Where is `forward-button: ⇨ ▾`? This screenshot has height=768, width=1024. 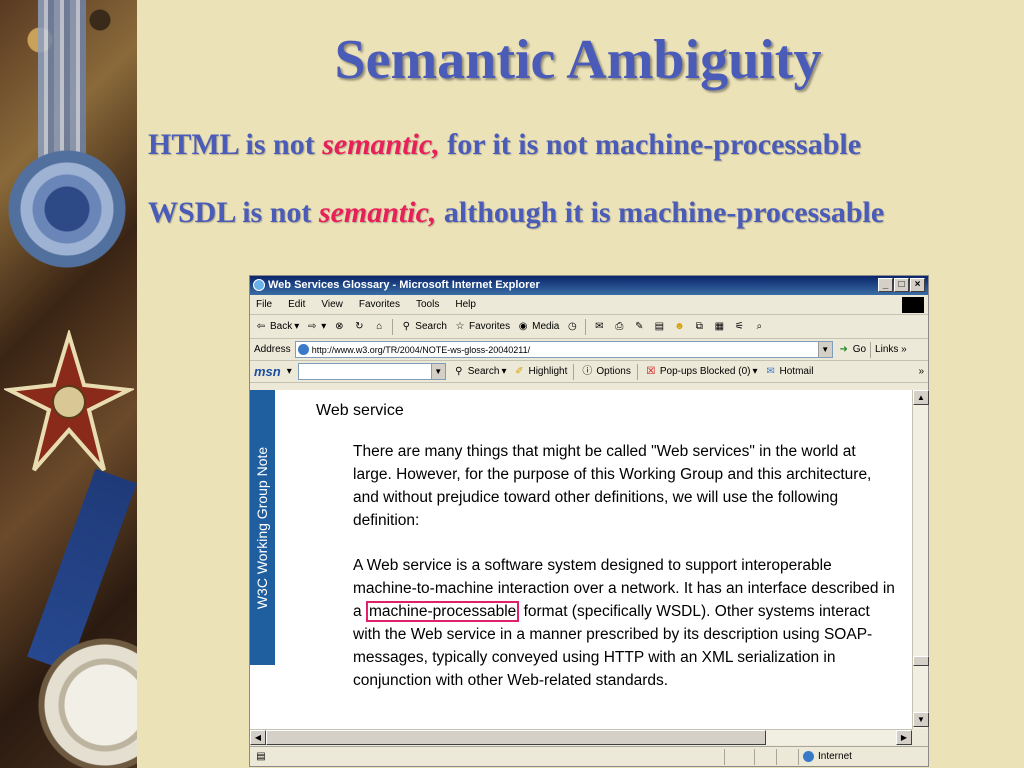
forward-button: ⇨ ▾ is located at coordinates (315, 327).